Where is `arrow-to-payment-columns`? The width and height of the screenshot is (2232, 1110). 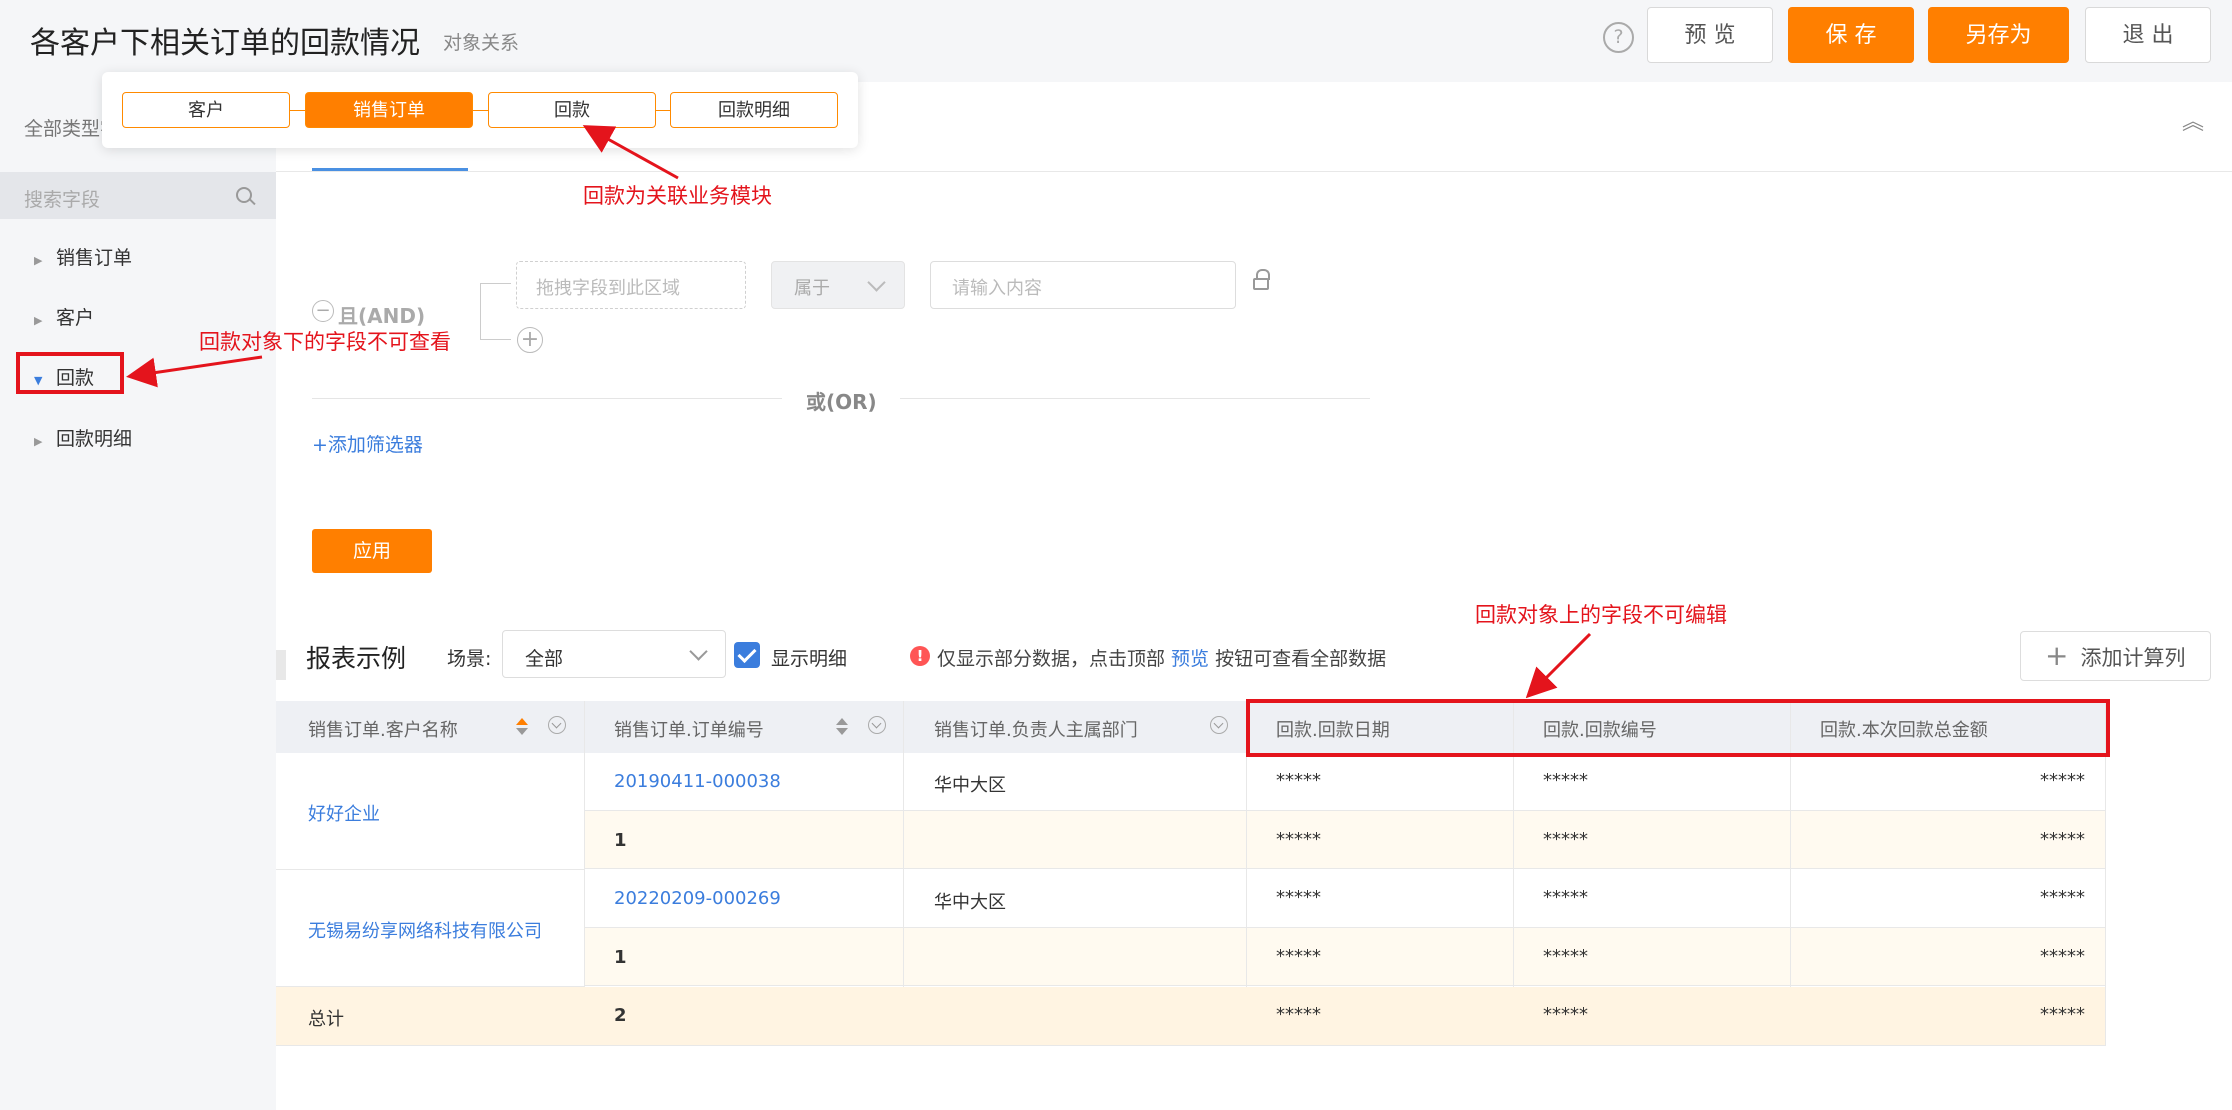
arrow-to-payment-columns is located at coordinates (1558, 665).